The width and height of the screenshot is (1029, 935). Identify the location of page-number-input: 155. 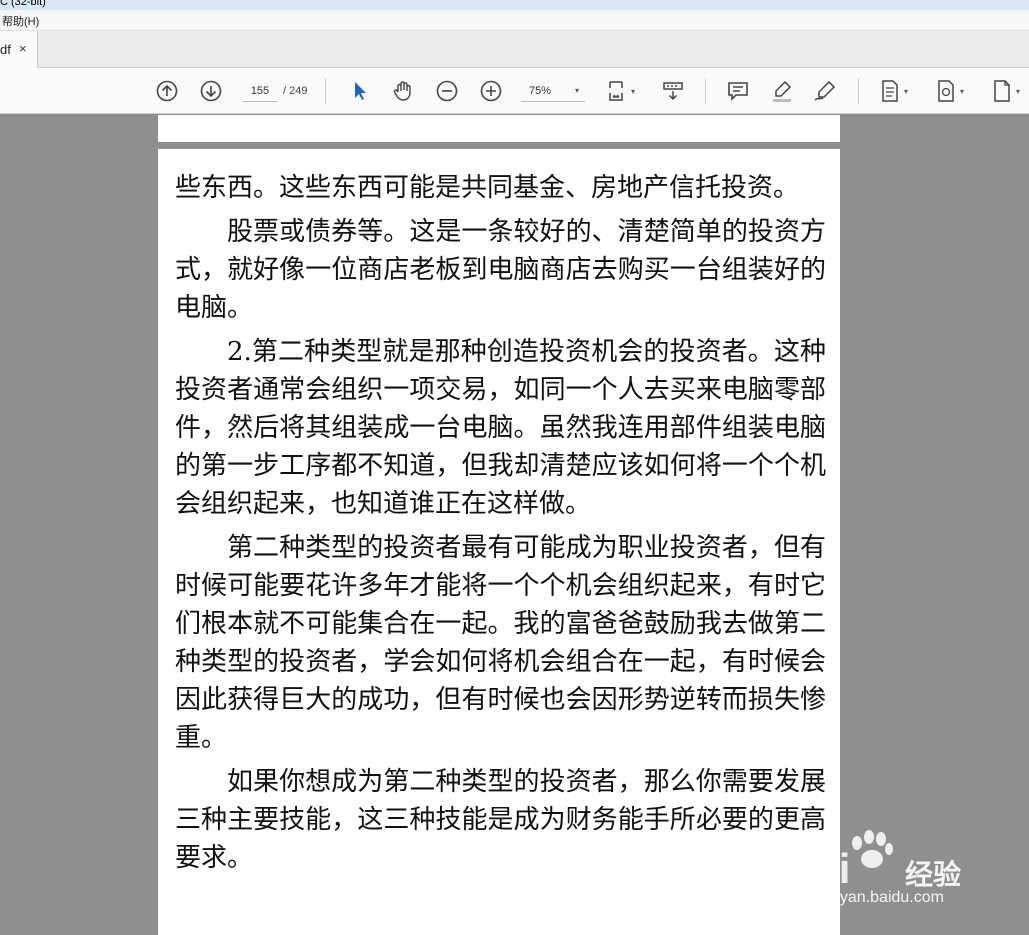
(260, 91).